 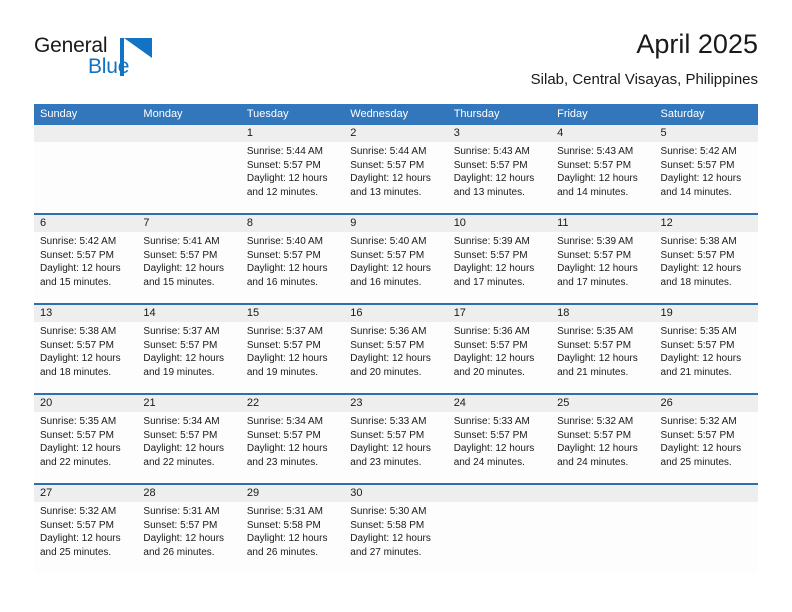 I want to click on day-detail-line: Sunset: 5:58 PM, so click(x=387, y=525).